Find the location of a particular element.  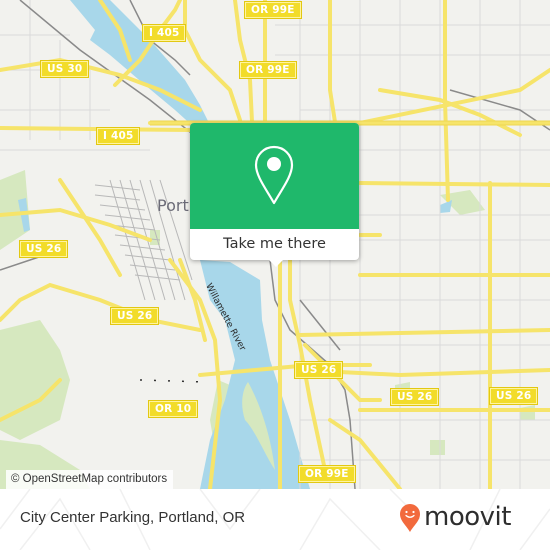

route-shield: US 30 is located at coordinates (65, 69).